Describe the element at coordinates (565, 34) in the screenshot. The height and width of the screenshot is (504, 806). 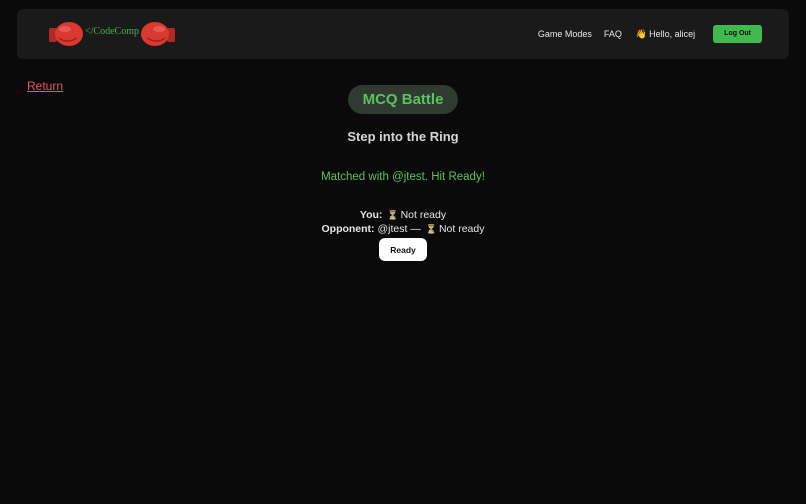
I see `nav-link-game-modes: Game Modes` at that location.